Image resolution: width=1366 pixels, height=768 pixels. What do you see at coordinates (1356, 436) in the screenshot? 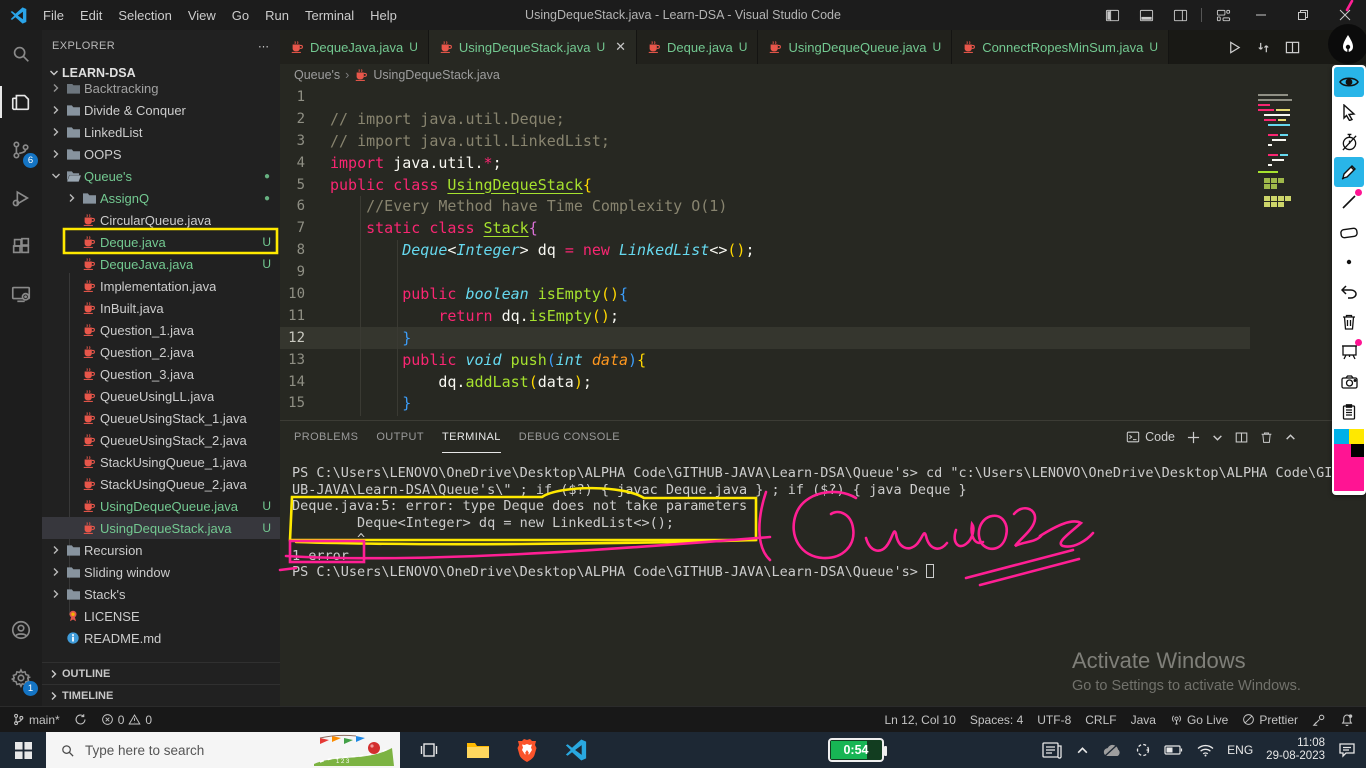
I see `color-yellow` at bounding box center [1356, 436].